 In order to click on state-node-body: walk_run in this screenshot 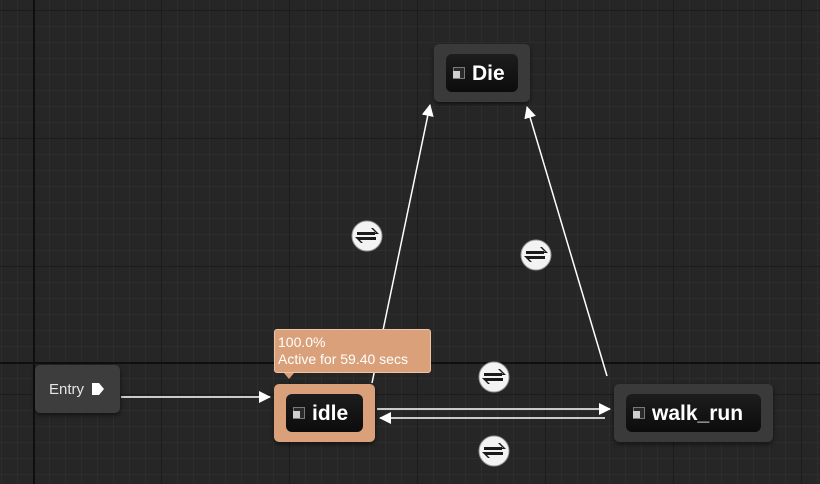, I will do `click(693, 413)`.